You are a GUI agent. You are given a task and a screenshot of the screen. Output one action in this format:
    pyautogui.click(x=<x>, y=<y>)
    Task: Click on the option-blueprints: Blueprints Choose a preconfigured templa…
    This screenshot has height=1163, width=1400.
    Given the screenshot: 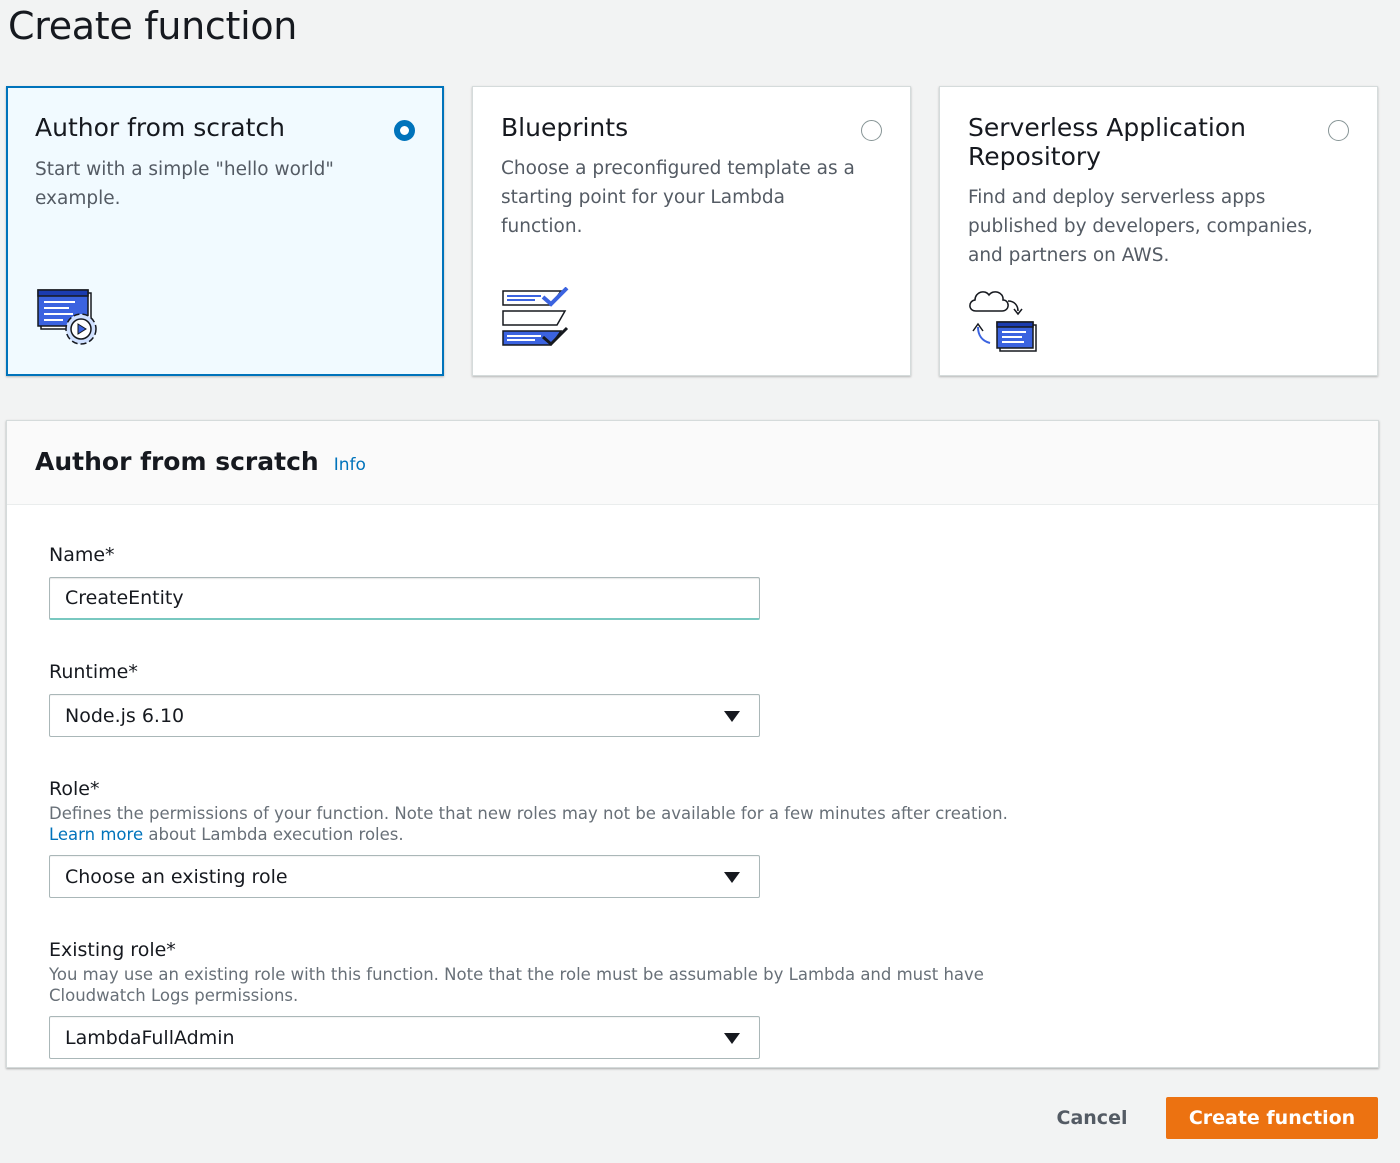 What is the action you would take?
    pyautogui.click(x=691, y=231)
    